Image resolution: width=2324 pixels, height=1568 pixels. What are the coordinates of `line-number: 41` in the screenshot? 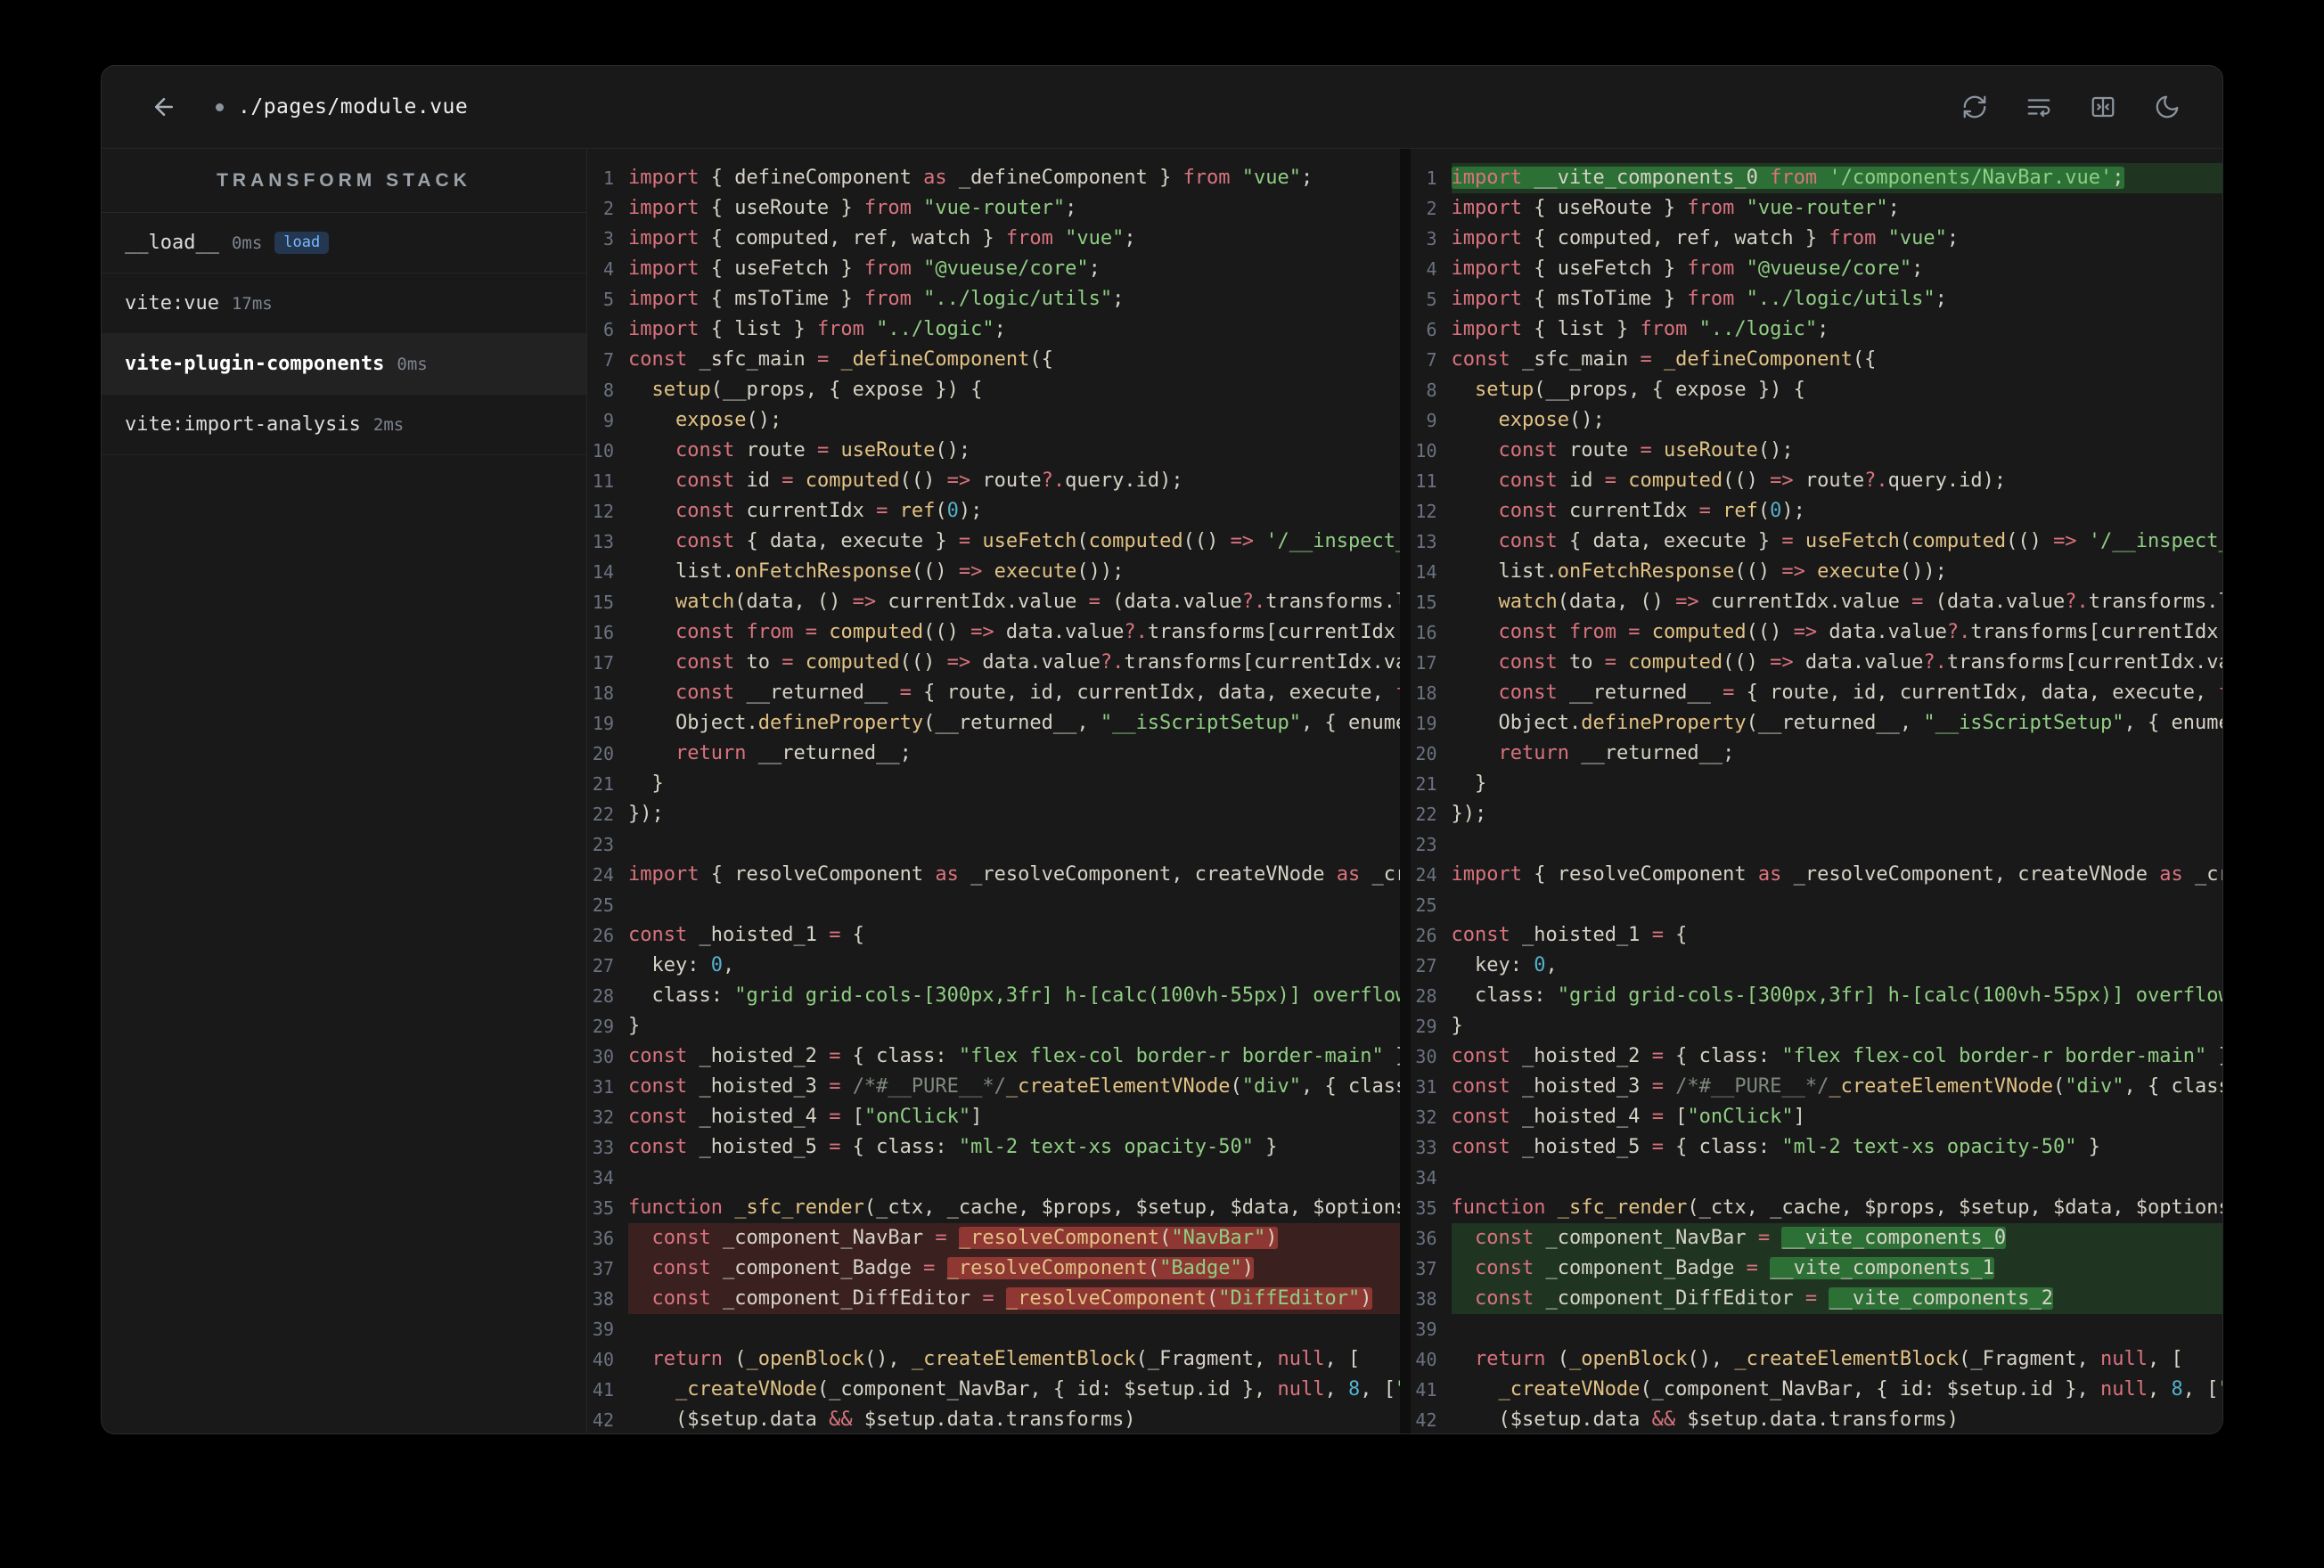 It's located at (1426, 1390).